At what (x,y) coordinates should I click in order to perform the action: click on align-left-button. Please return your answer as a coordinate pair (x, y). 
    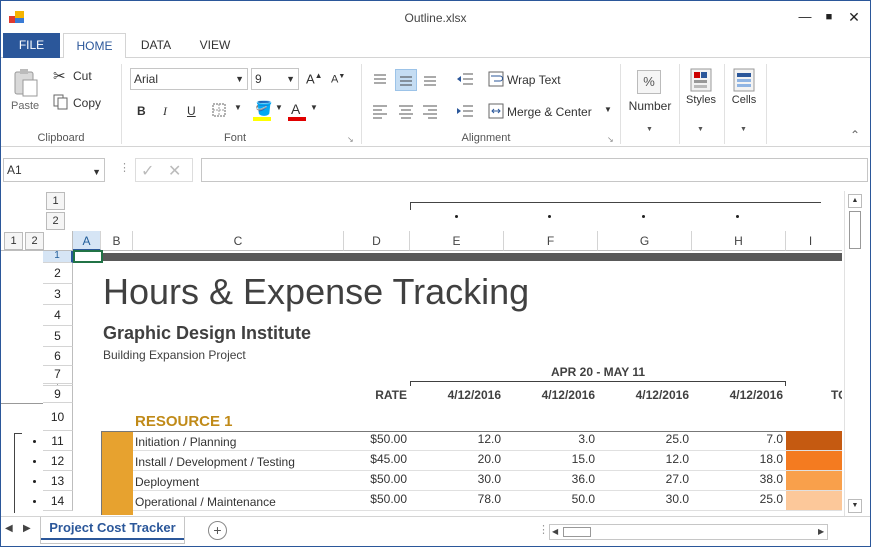
    Looking at the image, I should click on (381, 112).